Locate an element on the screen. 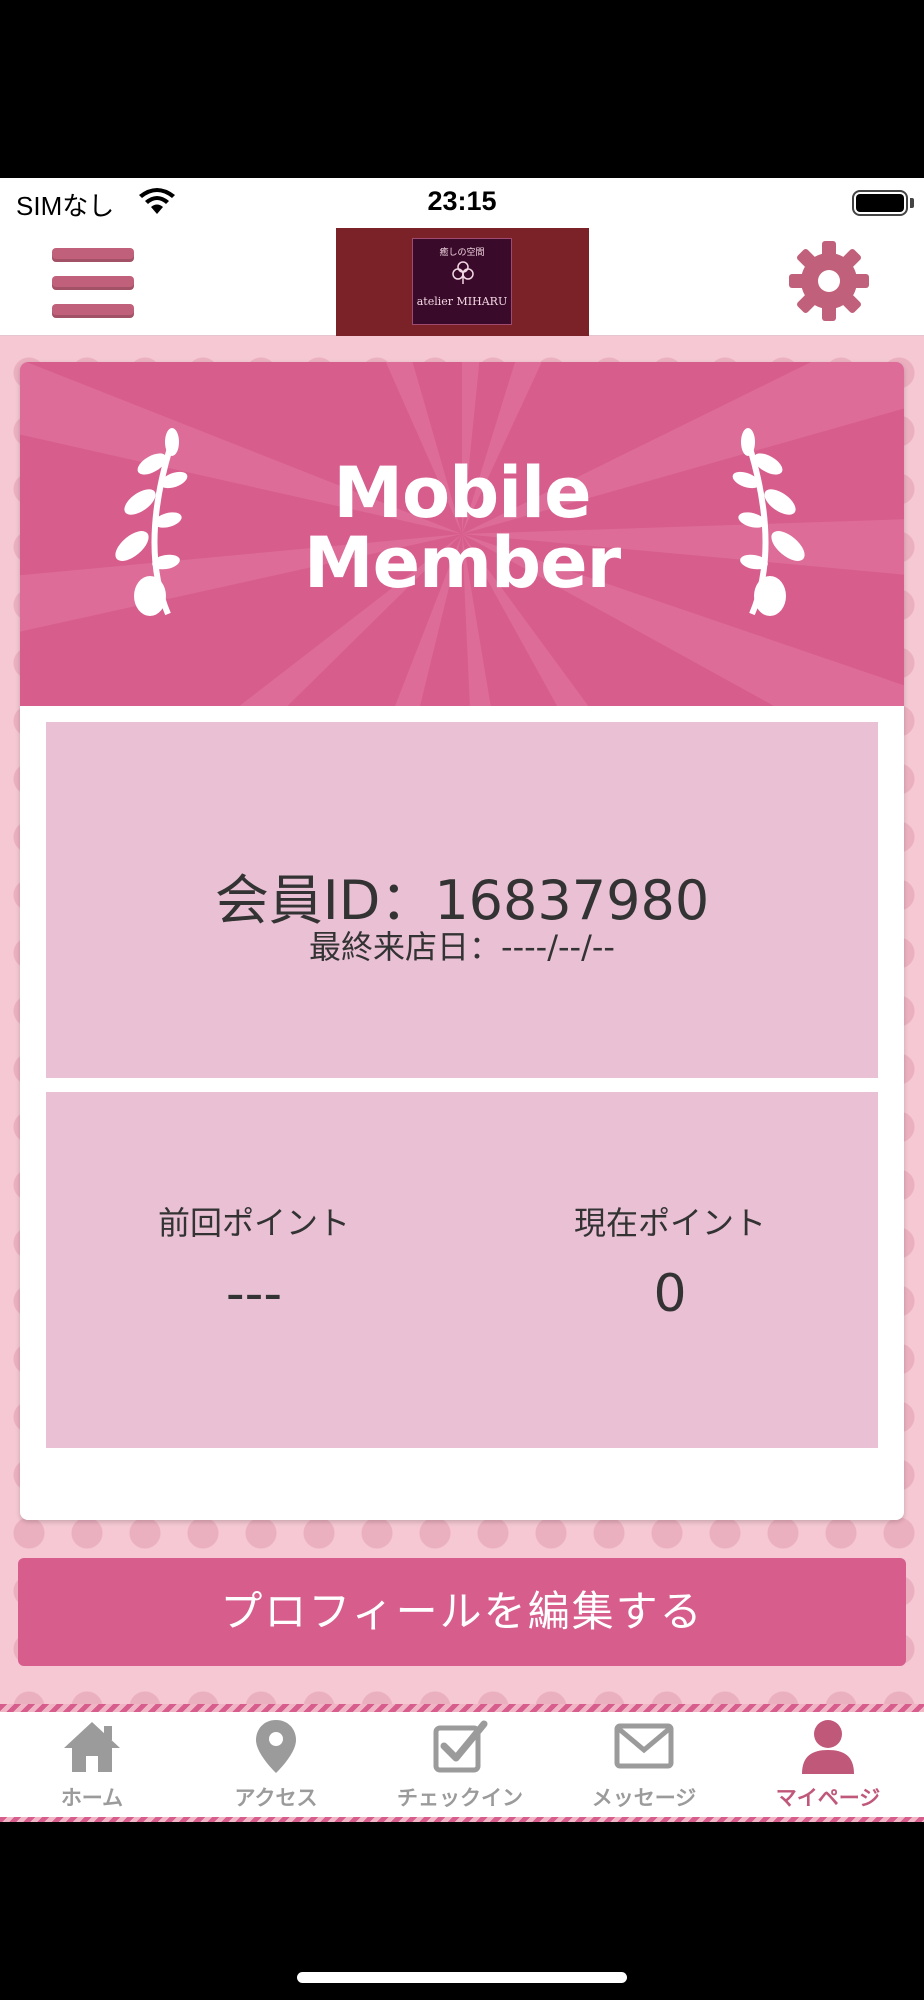  previous-points-value: --- is located at coordinates (254, 1294).